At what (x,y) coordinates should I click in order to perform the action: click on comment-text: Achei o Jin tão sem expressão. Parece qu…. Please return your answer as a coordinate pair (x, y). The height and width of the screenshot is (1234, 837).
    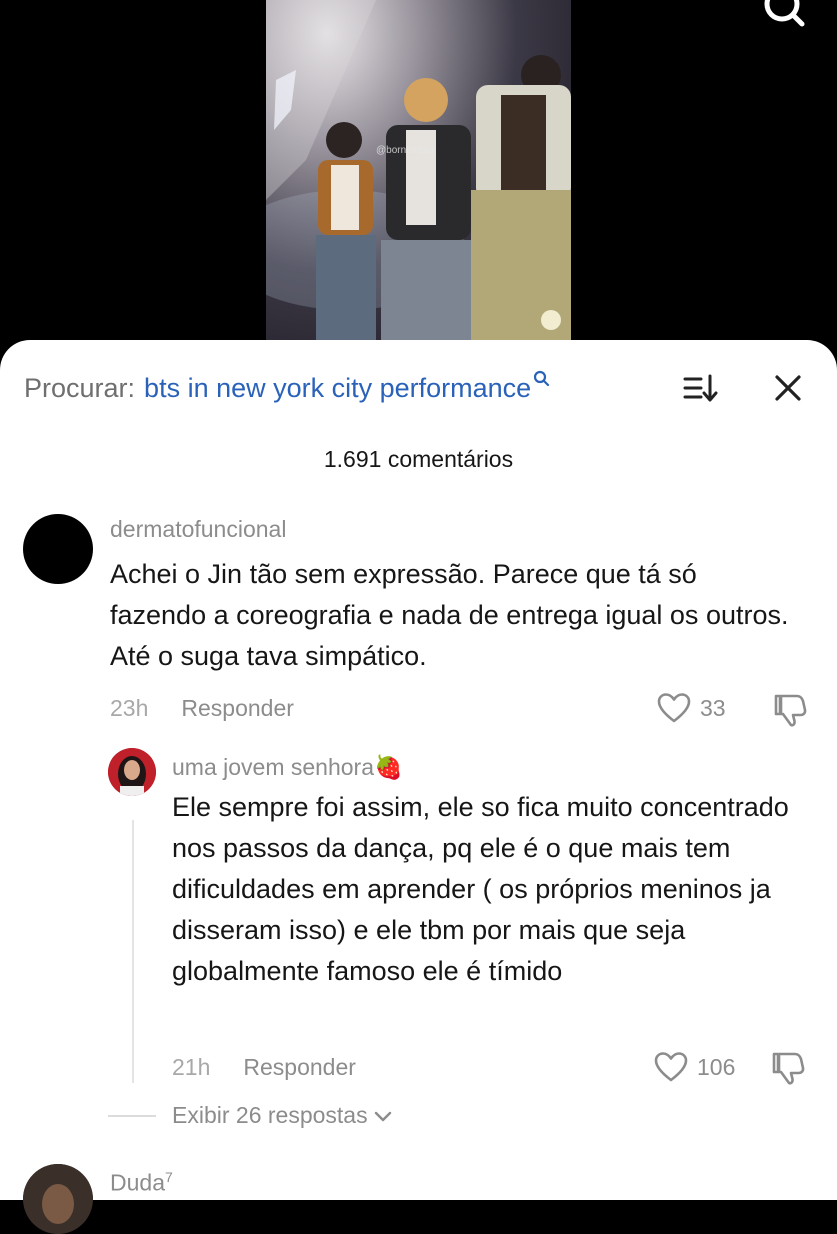
    Looking at the image, I should click on (449, 615).